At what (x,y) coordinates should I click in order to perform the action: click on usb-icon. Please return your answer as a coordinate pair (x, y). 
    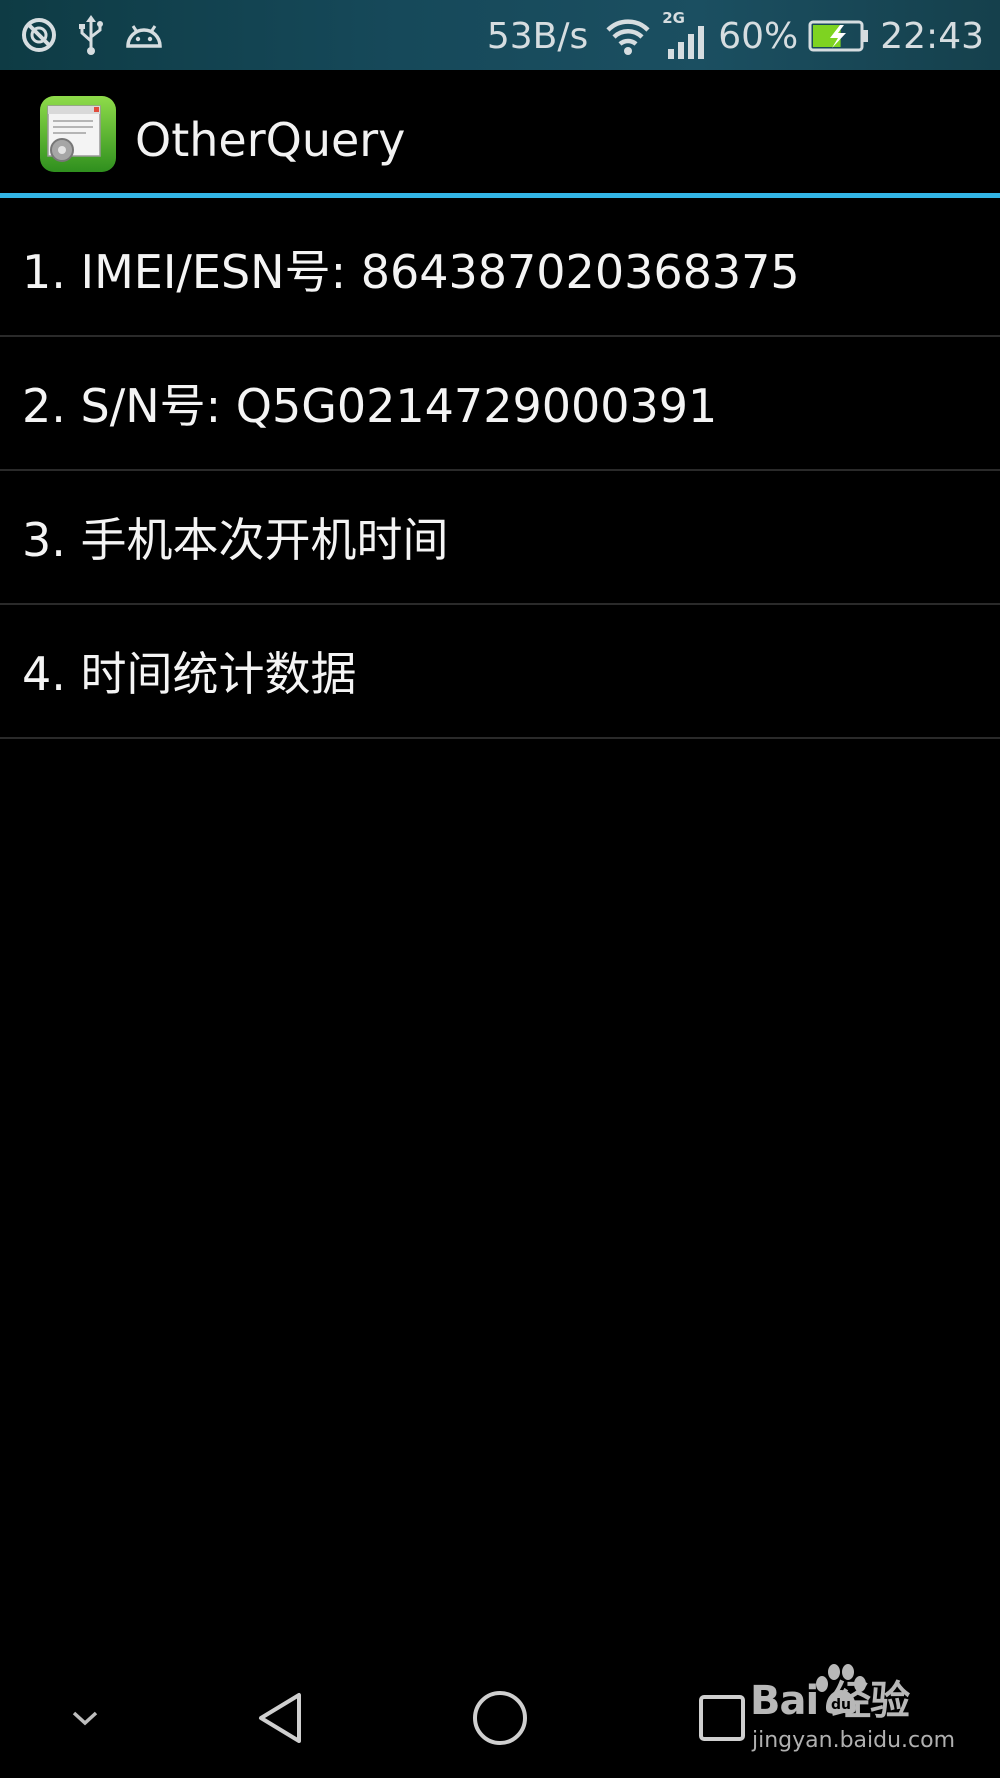
    Looking at the image, I should click on (91, 35).